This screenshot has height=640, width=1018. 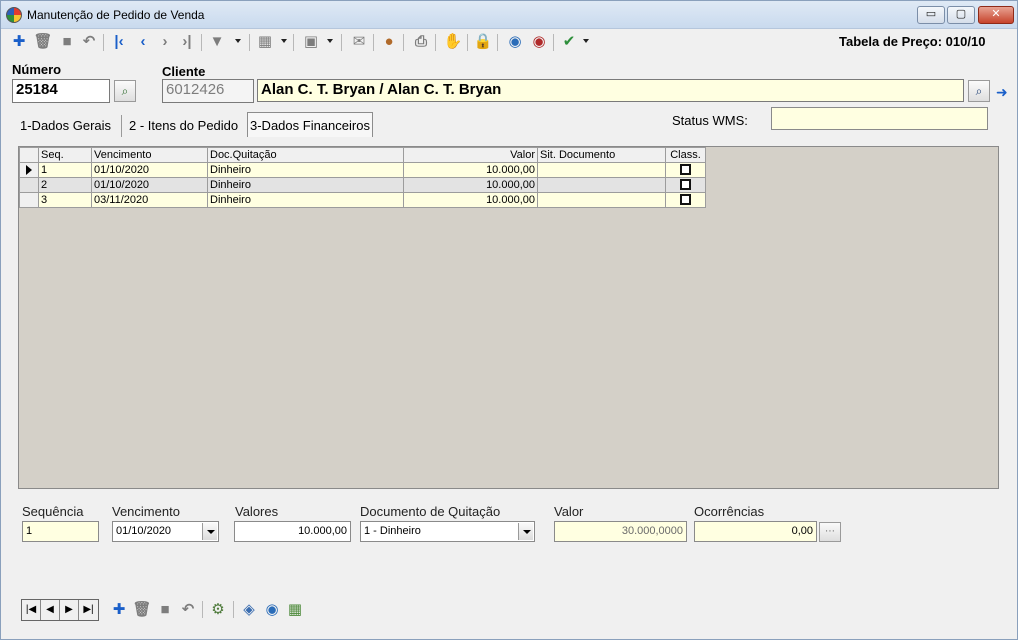 I want to click on lock-icon: 🔒, so click(x=483, y=42).